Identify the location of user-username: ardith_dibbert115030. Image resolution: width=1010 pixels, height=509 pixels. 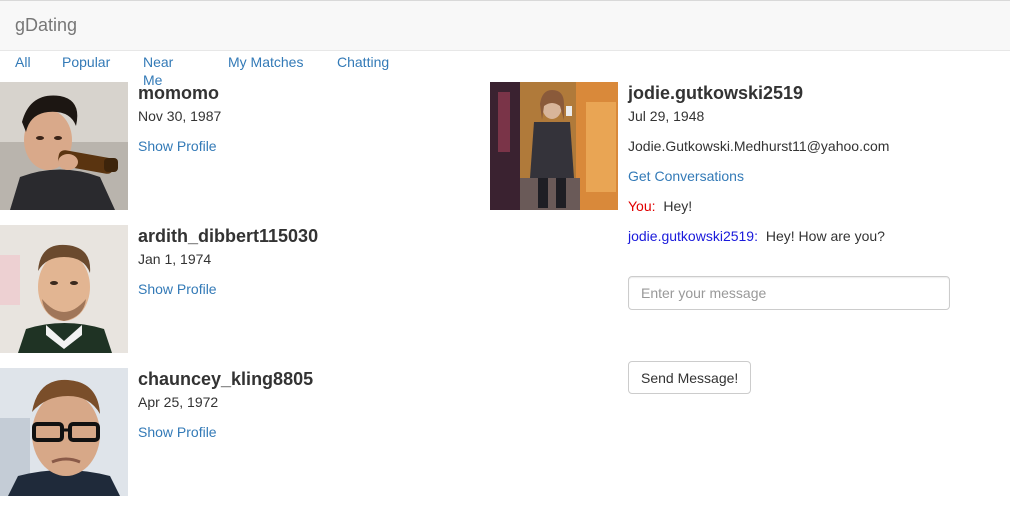
(228, 236).